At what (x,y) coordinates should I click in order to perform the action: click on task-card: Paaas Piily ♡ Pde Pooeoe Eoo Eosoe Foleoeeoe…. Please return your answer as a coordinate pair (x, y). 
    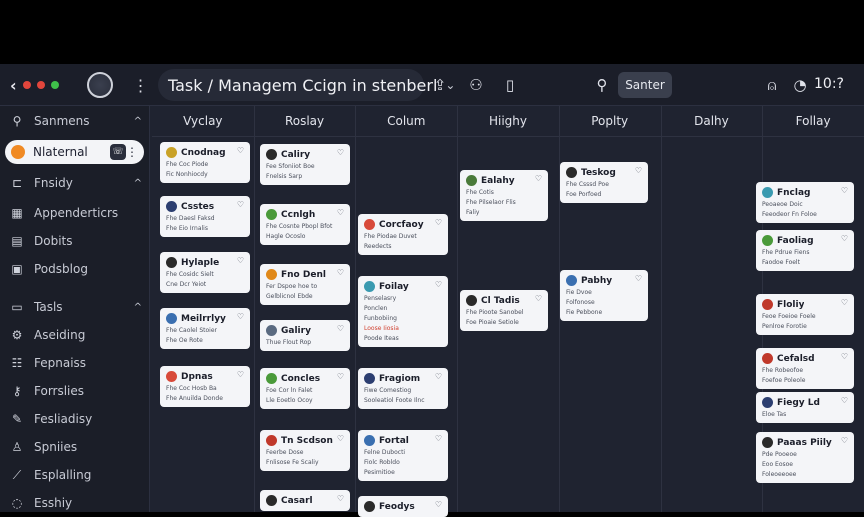
    Looking at the image, I should click on (805, 457).